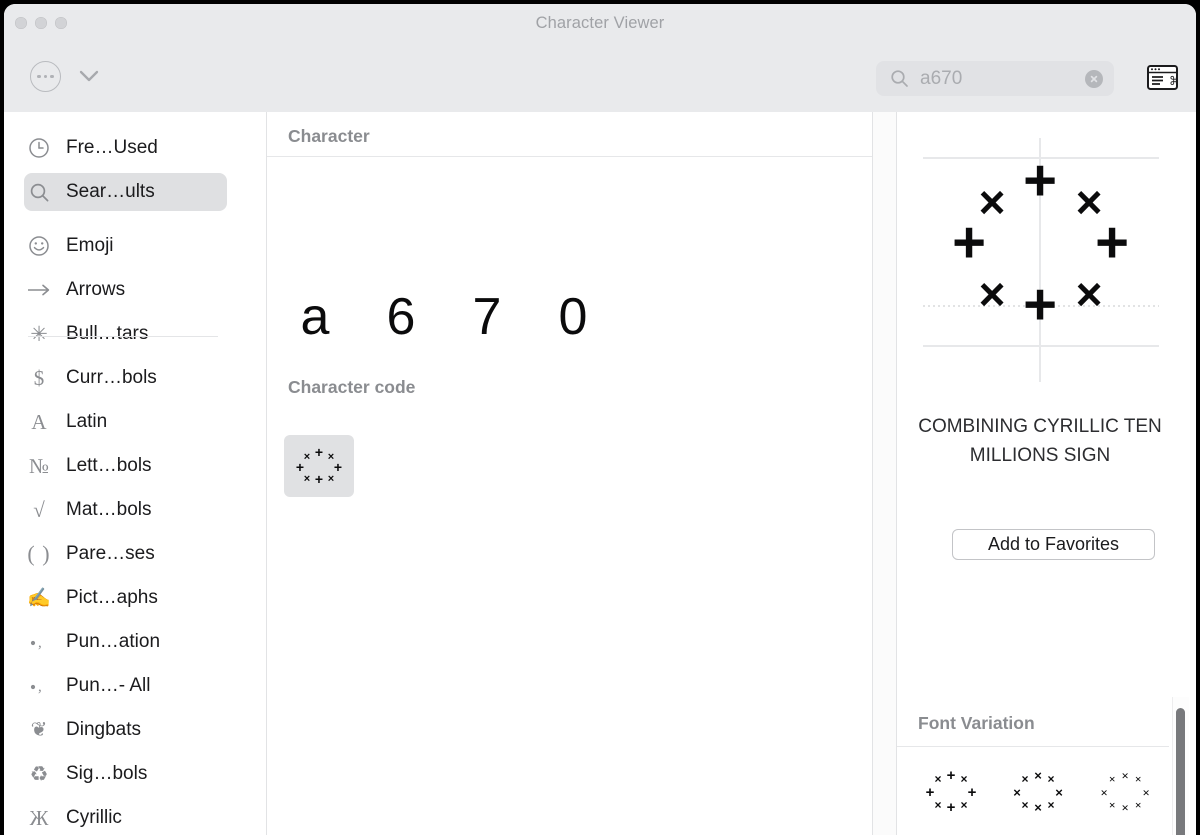 The image size is (1200, 835). What do you see at coordinates (976, 723) in the screenshot?
I see `font-variation-header: Font Variation` at bounding box center [976, 723].